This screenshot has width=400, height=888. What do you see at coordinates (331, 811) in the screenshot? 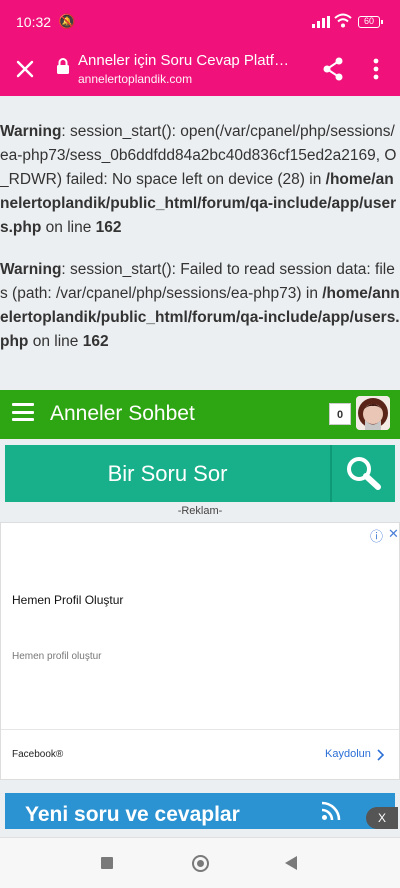
I see `rss-icon` at bounding box center [331, 811].